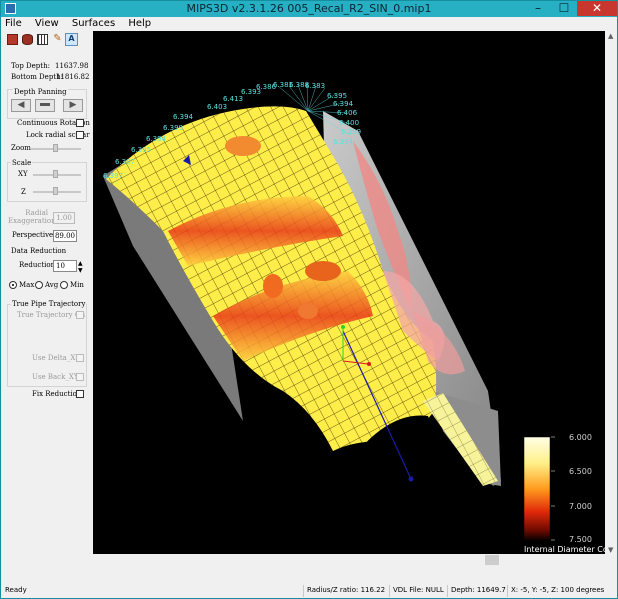  I want to click on scale-z-label: Z, so click(23, 192).